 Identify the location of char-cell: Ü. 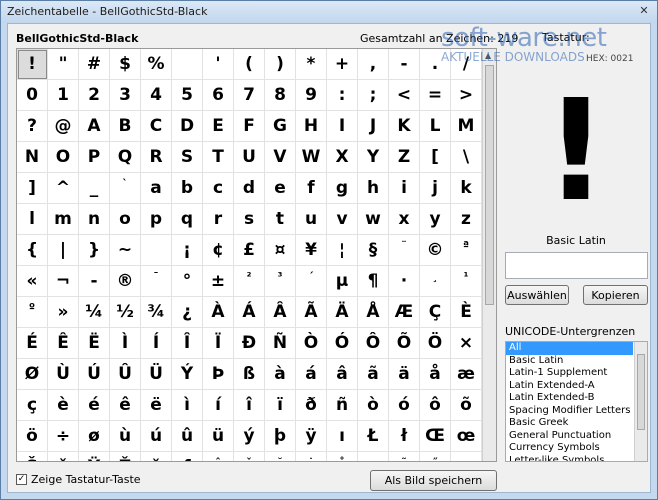
(156, 374).